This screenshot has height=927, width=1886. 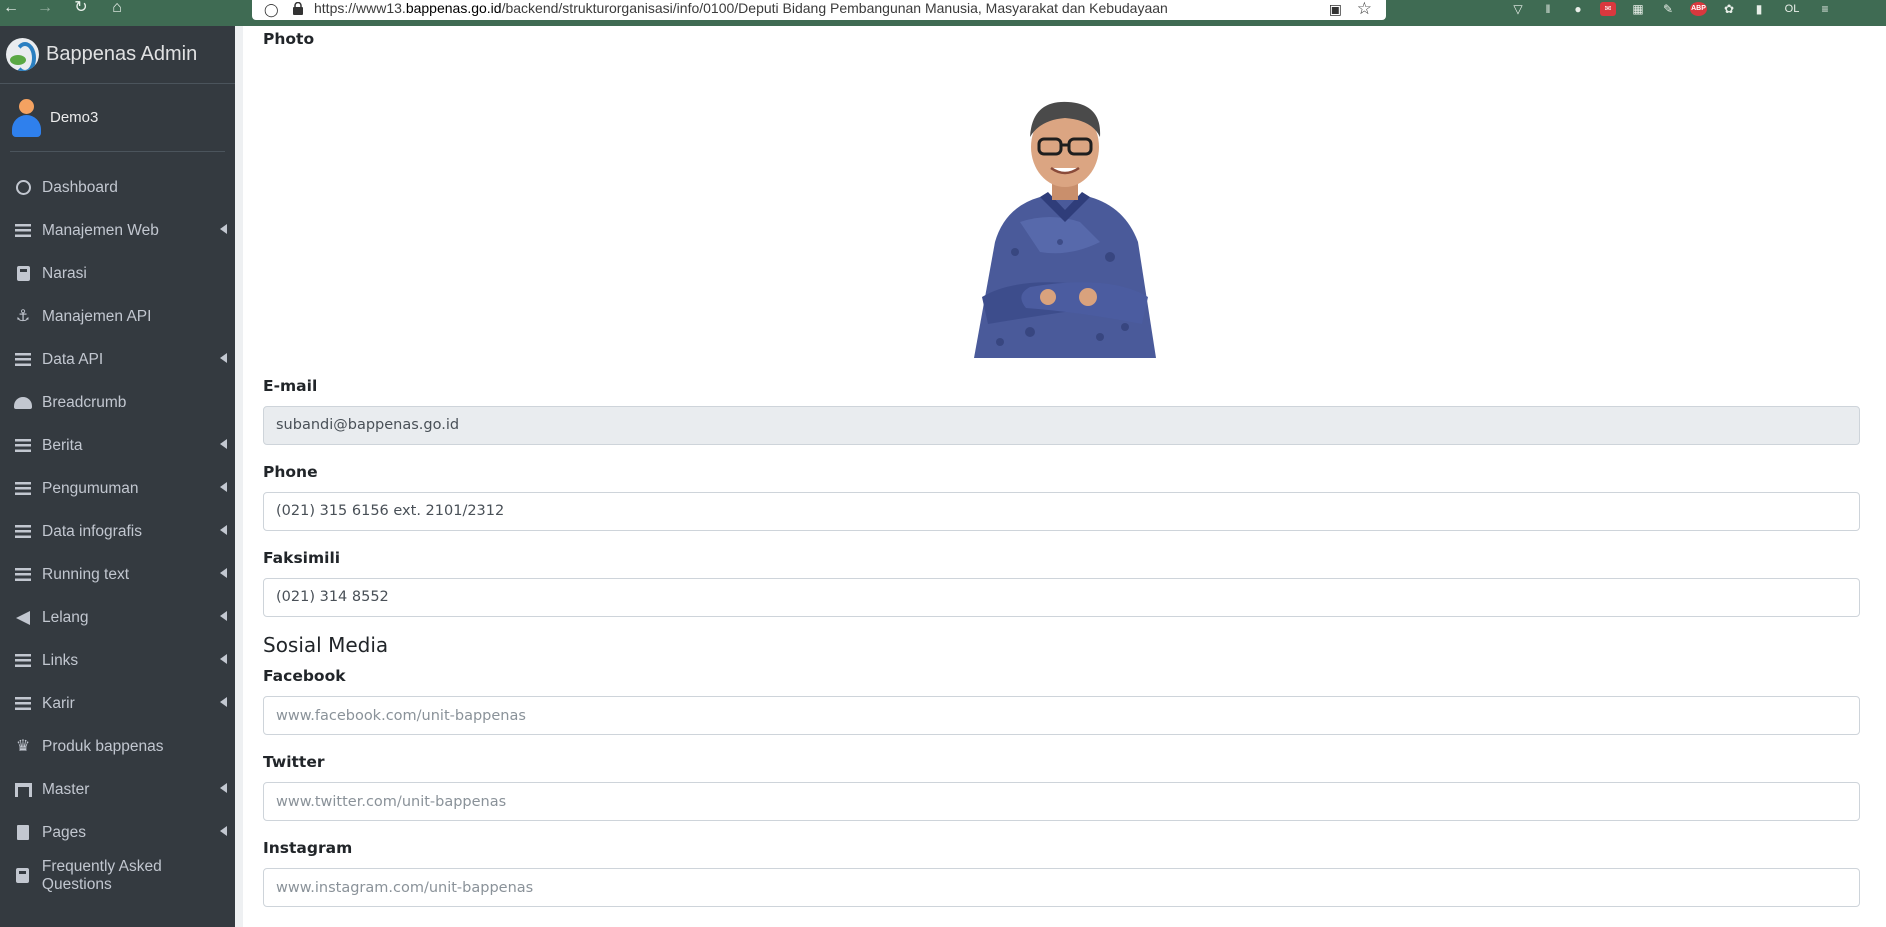 What do you see at coordinates (80, 187) in the screenshot?
I see `sidebar-item-label: Dashboard` at bounding box center [80, 187].